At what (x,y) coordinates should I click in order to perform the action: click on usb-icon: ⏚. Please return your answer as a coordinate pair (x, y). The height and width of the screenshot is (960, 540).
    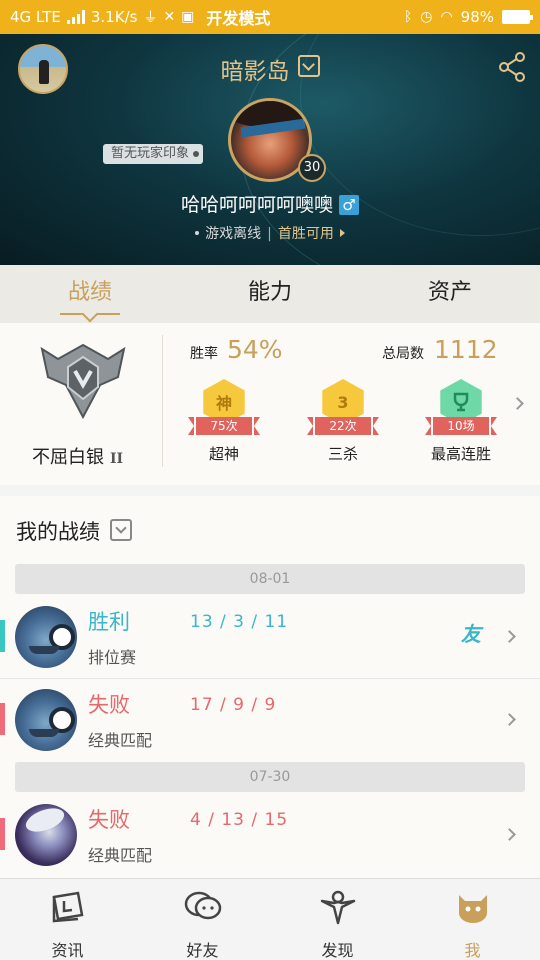
    Looking at the image, I should click on (150, 18).